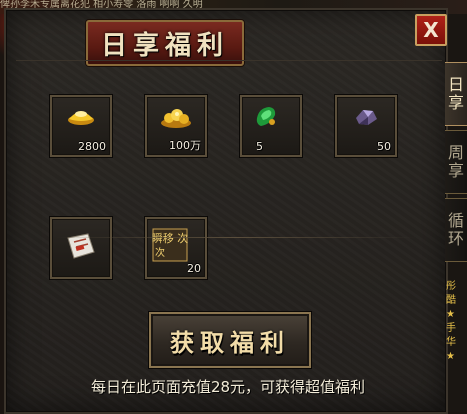 The image size is (467, 414). What do you see at coordinates (176, 119) in the screenshot?
I see `gold-pile-icon` at bounding box center [176, 119].